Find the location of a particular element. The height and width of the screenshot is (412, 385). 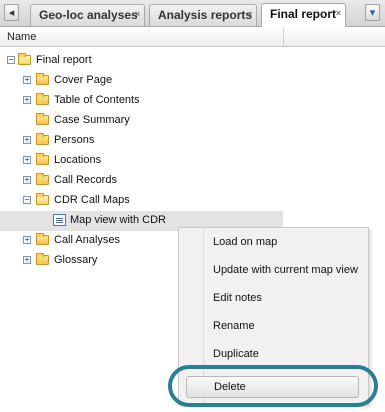

tab-label: Analysis reports is located at coordinates (205, 15).